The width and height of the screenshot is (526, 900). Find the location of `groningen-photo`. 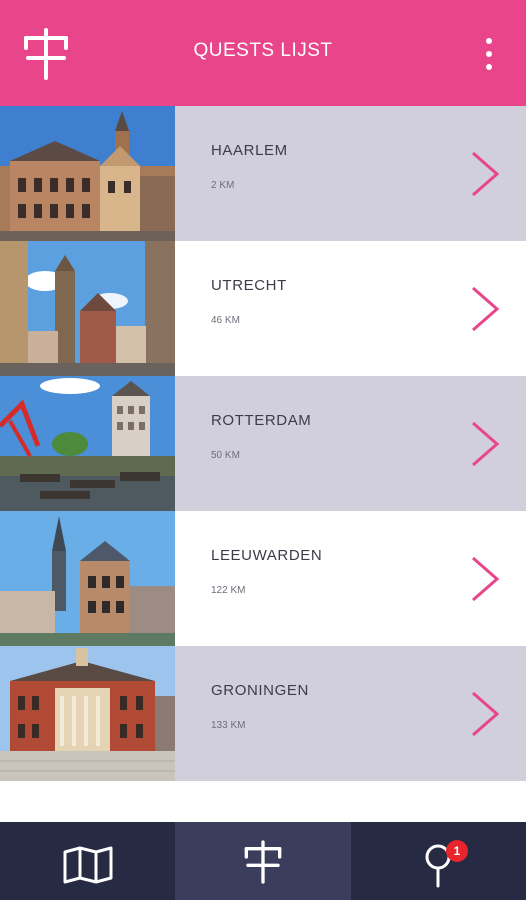

groningen-photo is located at coordinates (87, 713).